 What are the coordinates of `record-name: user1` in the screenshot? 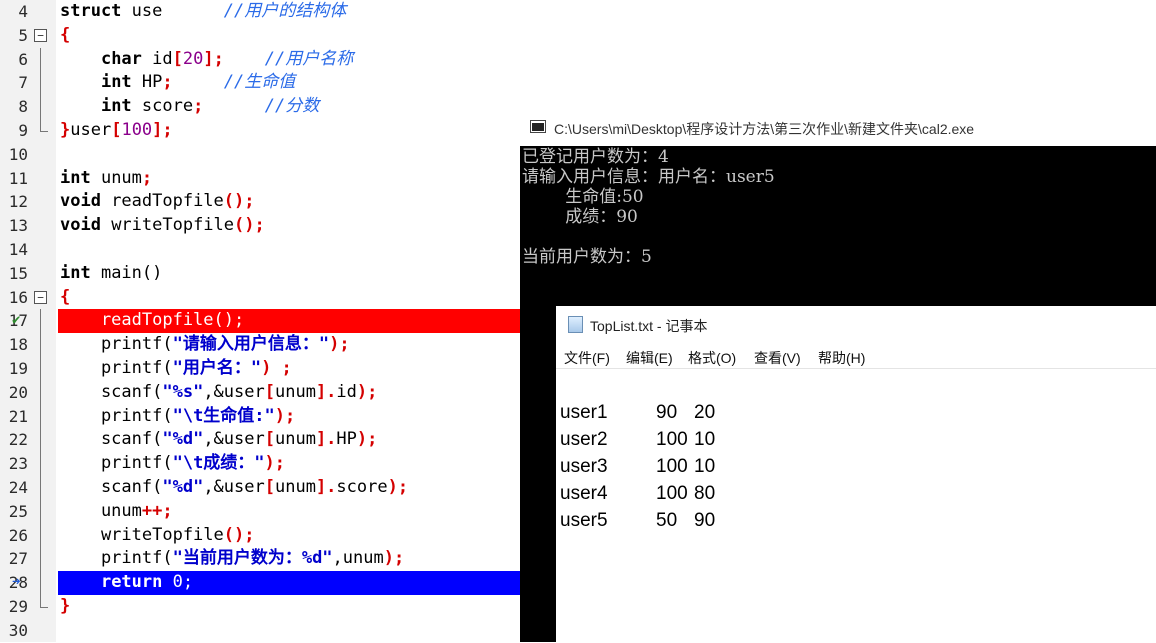 It's located at (584, 412).